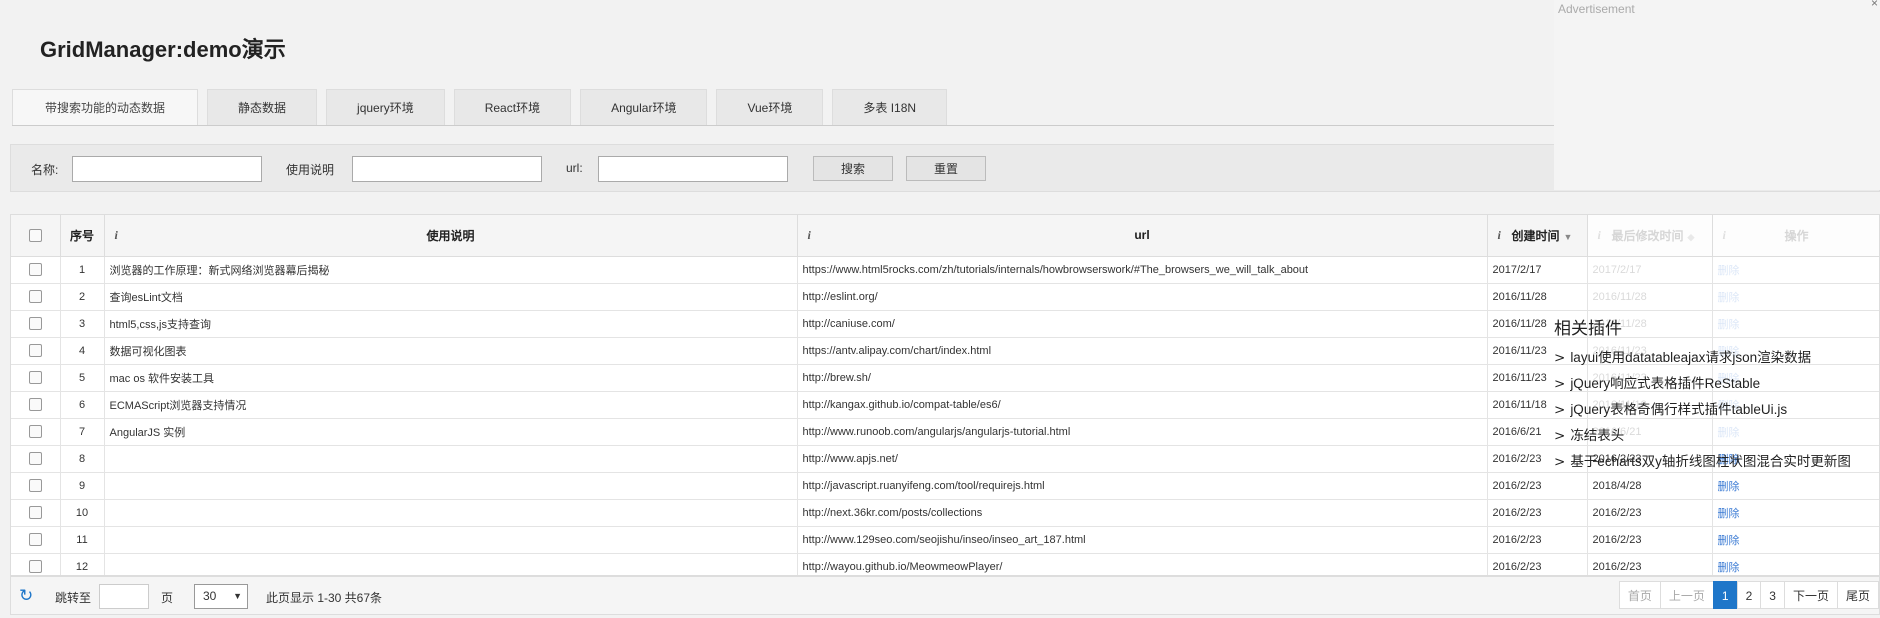  What do you see at coordinates (1749, 595) in the screenshot?
I see `page-2-button: 2` at bounding box center [1749, 595].